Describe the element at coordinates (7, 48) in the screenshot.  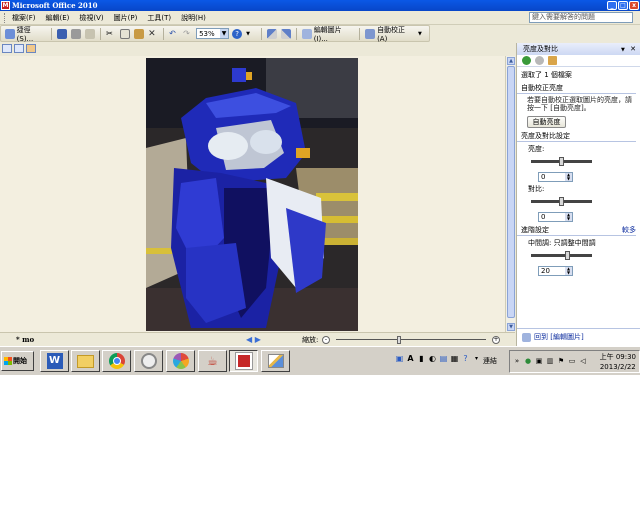
I see `thumbnail-view-icon` at that location.